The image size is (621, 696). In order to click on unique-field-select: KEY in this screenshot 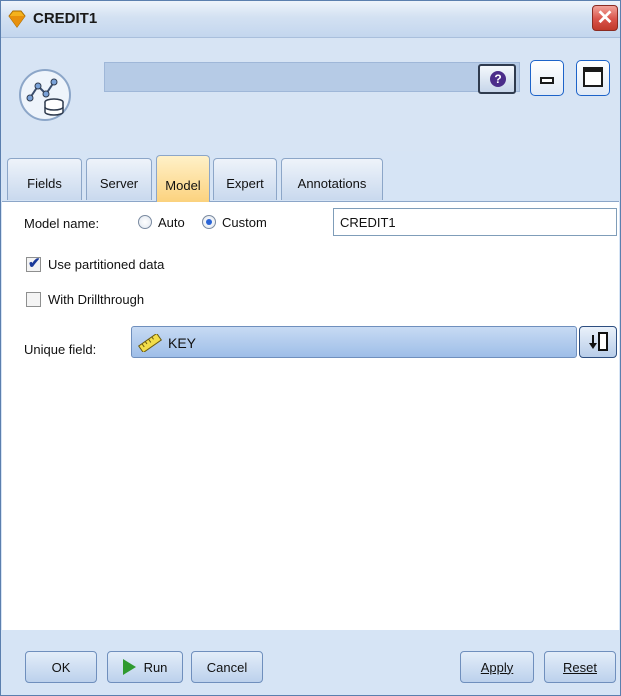, I will do `click(354, 342)`.